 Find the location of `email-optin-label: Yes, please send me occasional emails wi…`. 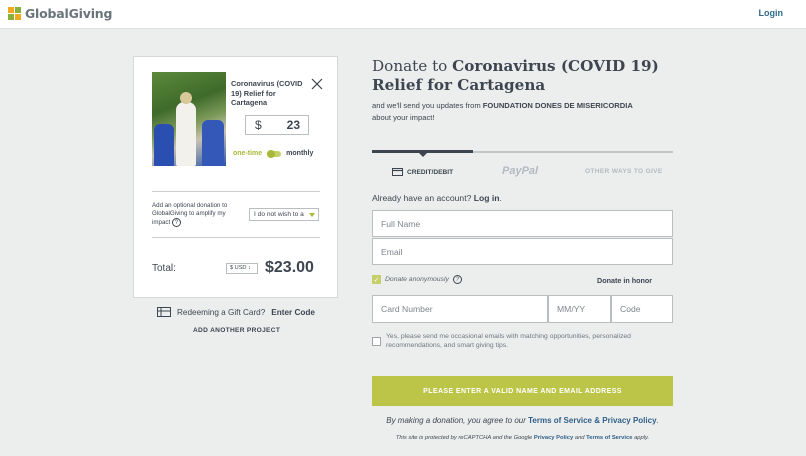

email-optin-label: Yes, please send me occasional emails wi… is located at coordinates (508, 341).